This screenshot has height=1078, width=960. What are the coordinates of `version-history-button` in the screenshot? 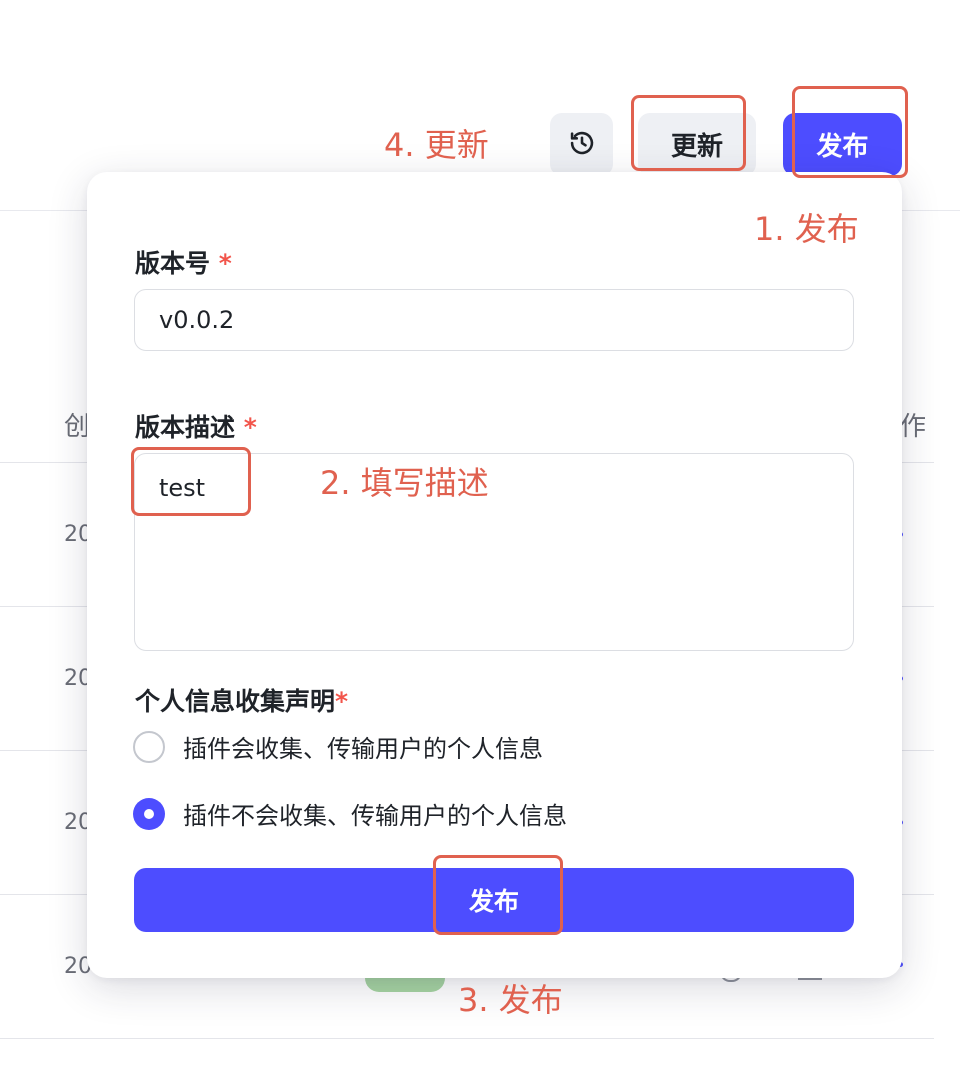 It's located at (581, 144).